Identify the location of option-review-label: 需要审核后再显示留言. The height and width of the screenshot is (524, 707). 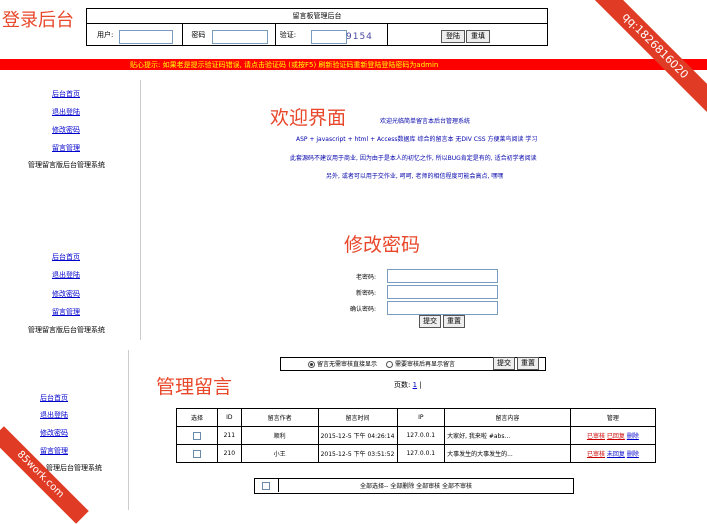
(425, 364).